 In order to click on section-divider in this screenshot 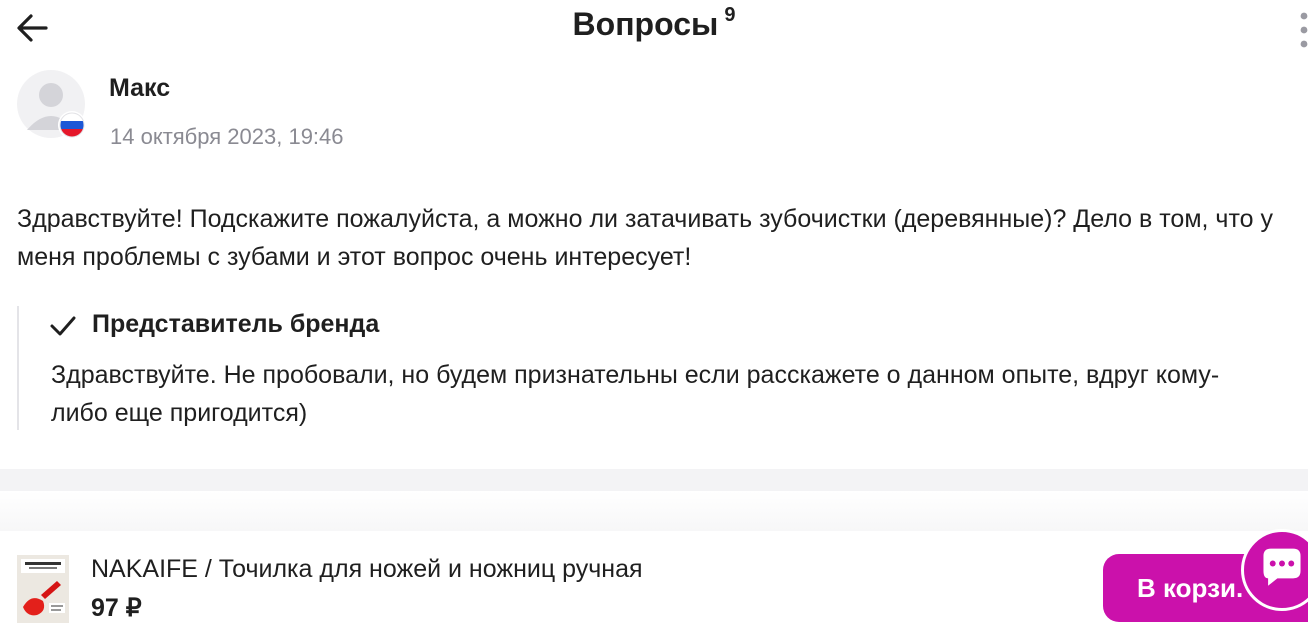, I will do `click(654, 480)`.